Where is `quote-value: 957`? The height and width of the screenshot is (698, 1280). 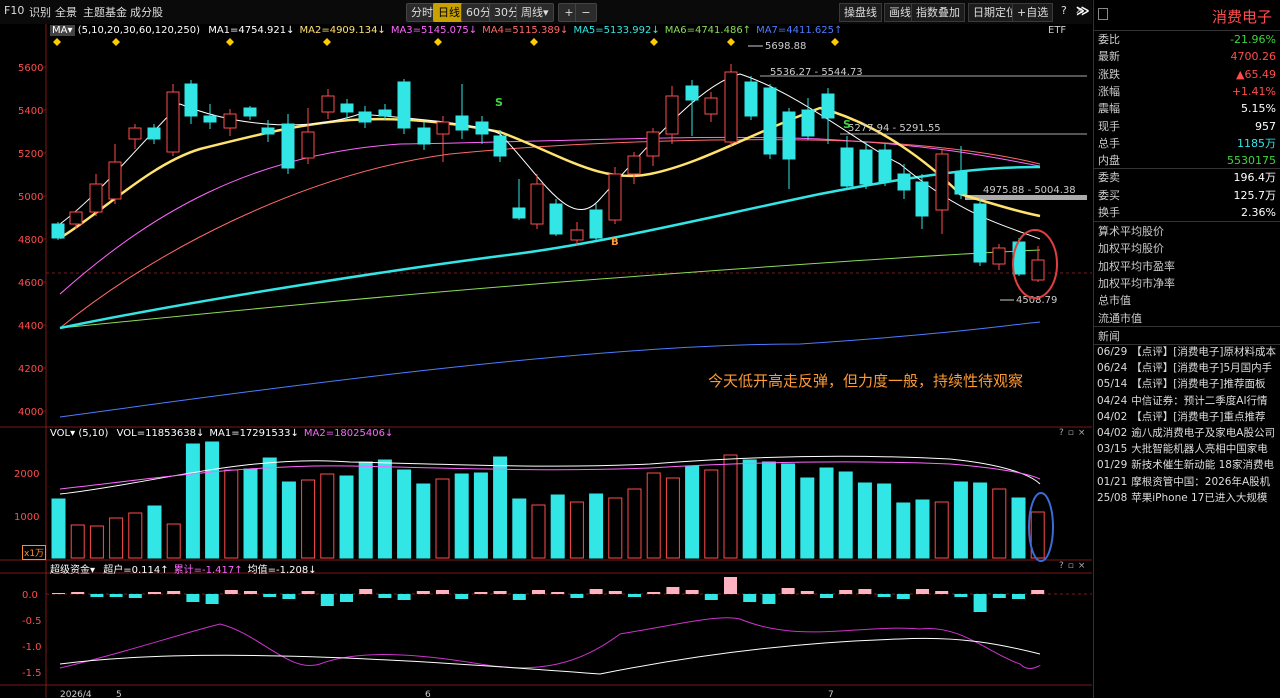
quote-value: 957 is located at coordinates (1265, 126).